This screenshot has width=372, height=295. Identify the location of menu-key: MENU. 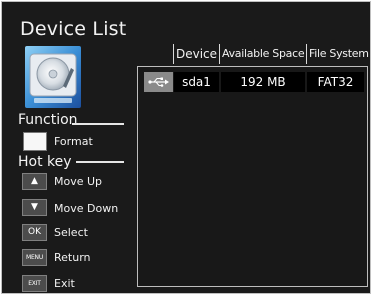
(34, 257).